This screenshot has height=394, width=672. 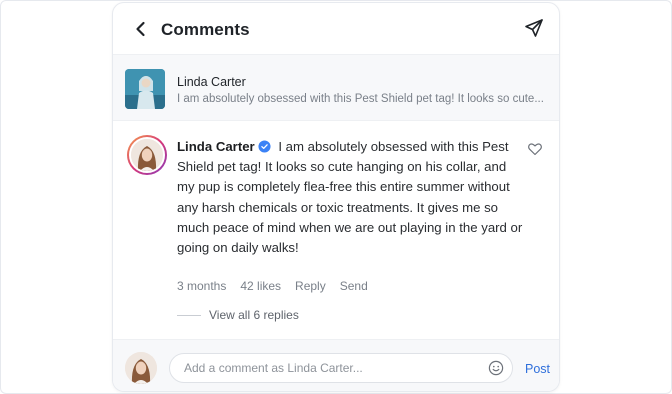 I want to click on likes-count: 42 likes, so click(x=260, y=286).